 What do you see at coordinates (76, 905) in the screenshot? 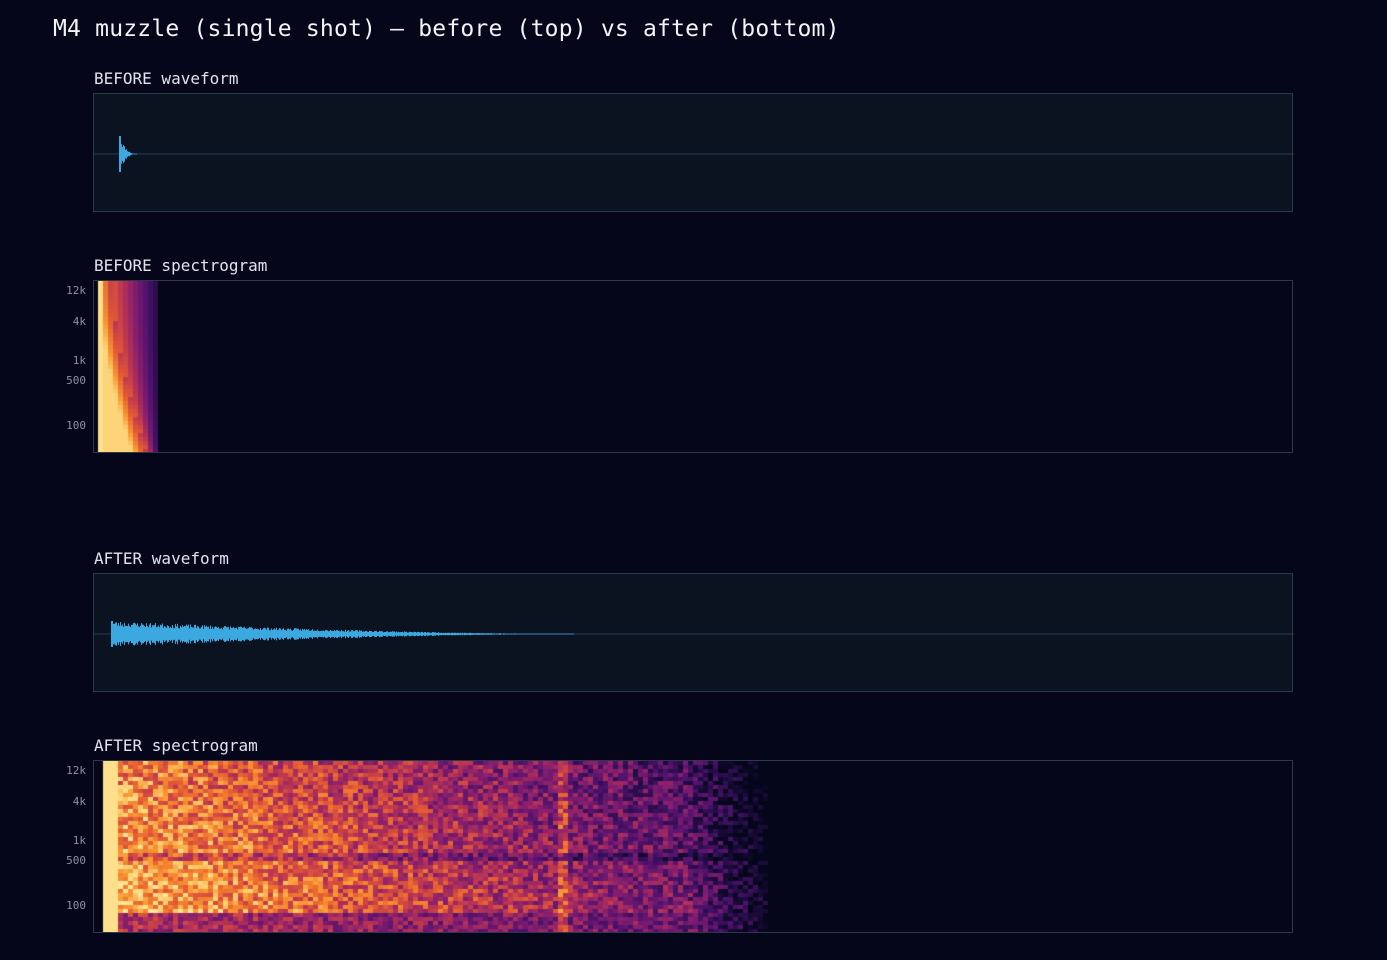
I see `after-tick-100: 100` at bounding box center [76, 905].